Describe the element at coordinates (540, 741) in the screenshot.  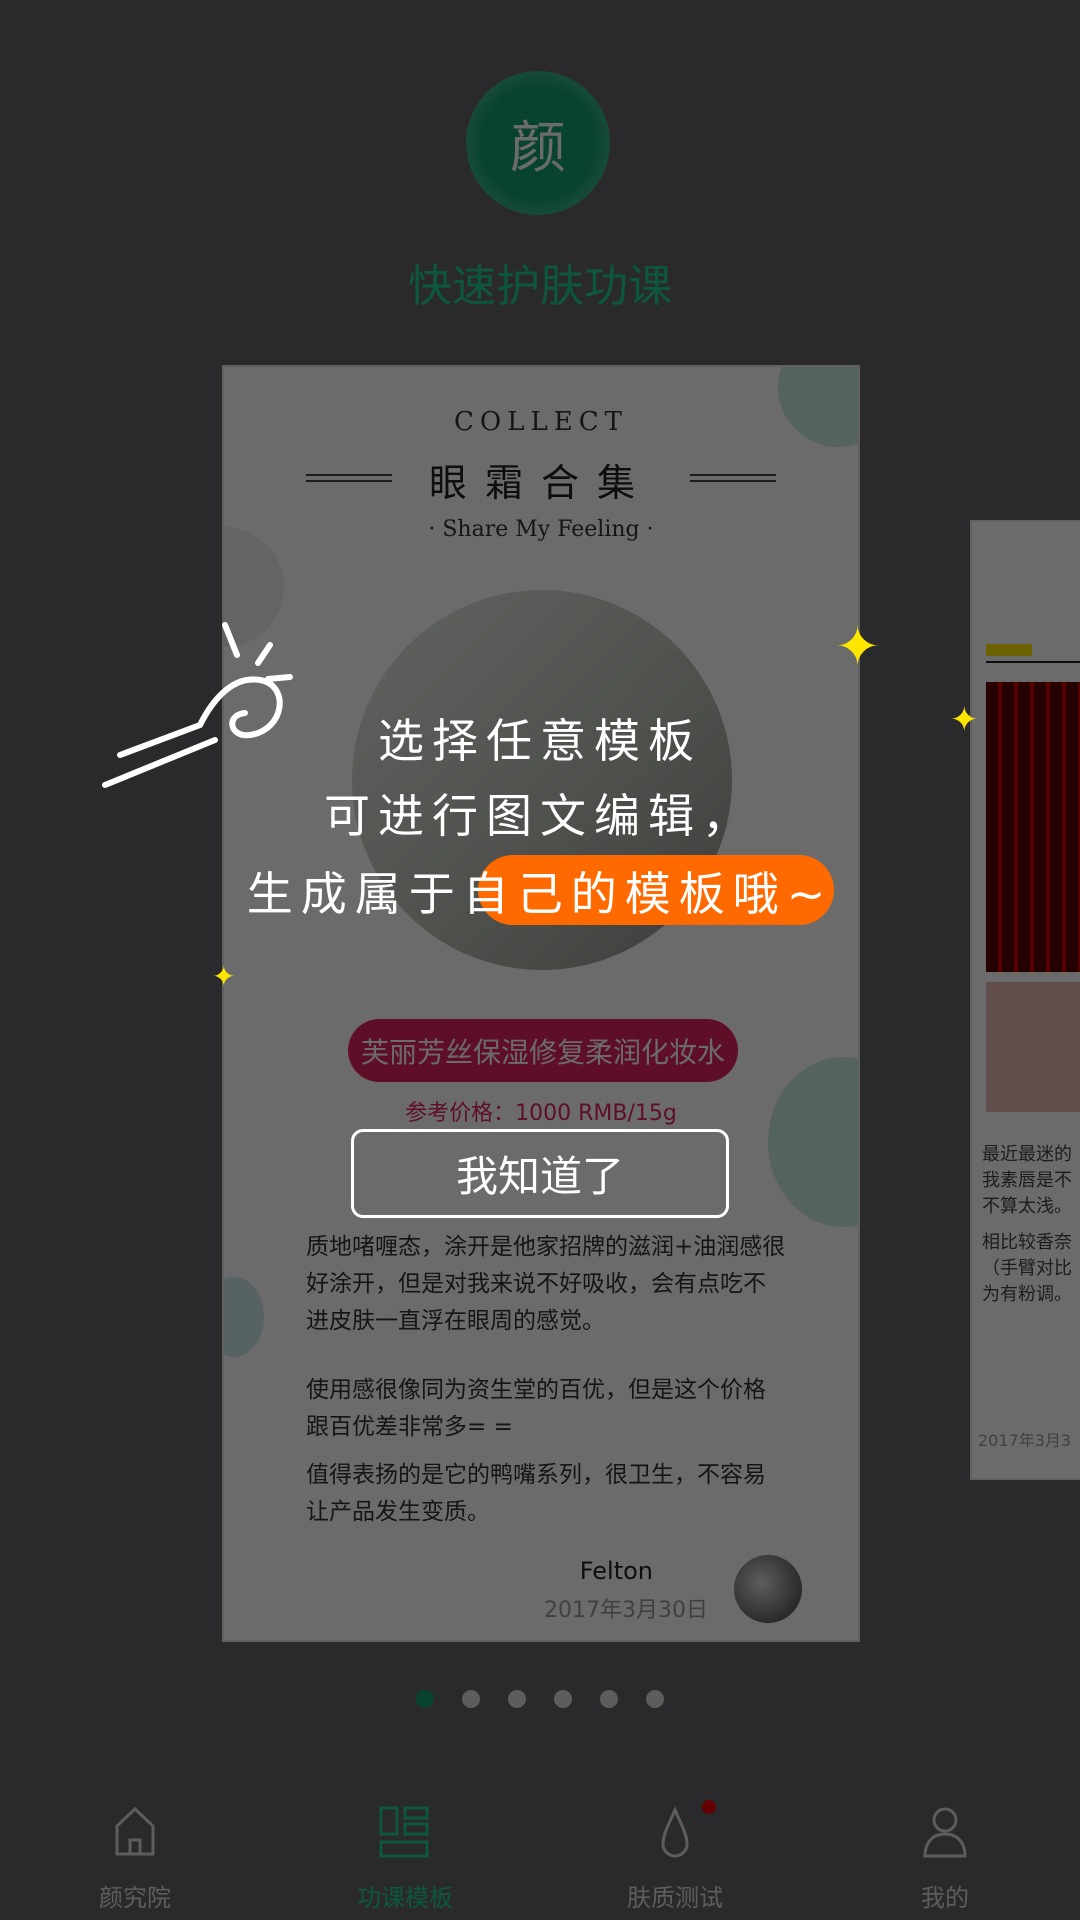
I see `guide-text-line1: 选择任意模板` at that location.